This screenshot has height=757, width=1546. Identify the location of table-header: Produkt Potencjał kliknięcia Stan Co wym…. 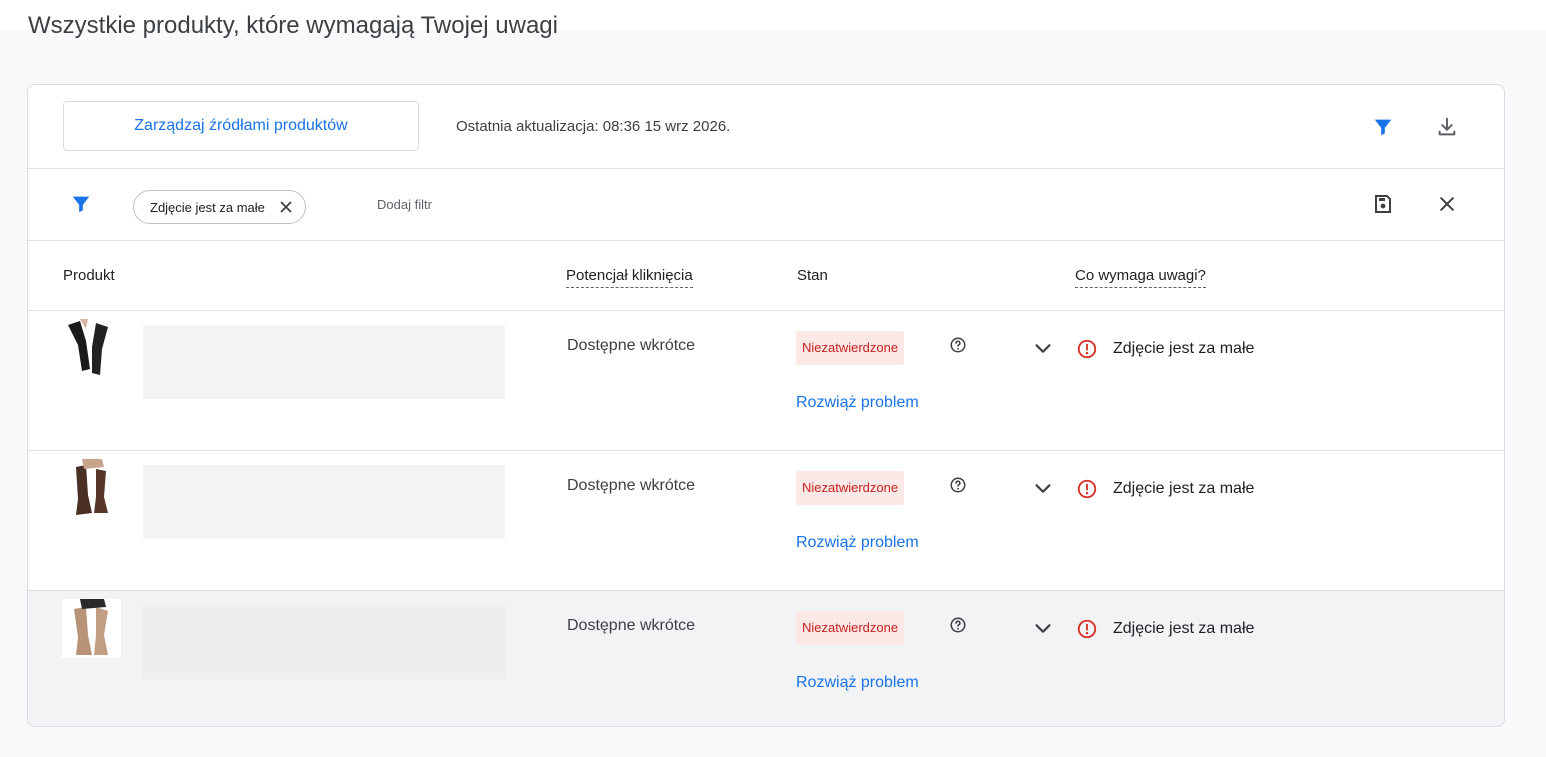
(766, 276).